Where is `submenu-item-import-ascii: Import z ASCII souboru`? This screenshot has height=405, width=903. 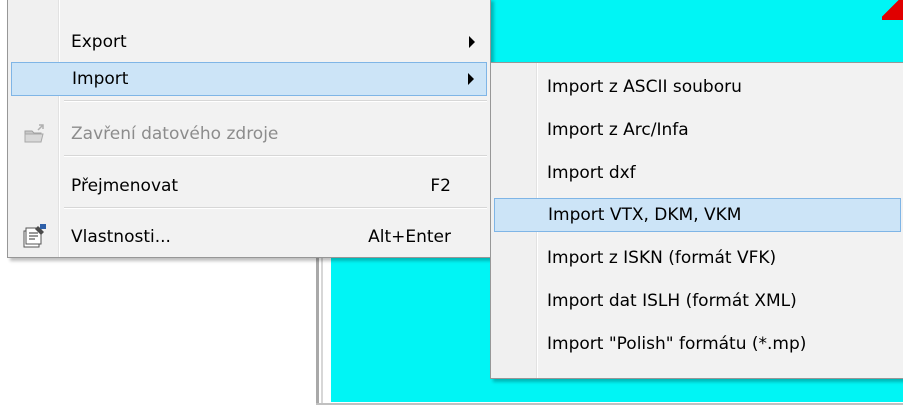
submenu-item-import-ascii: Import z ASCII souboru is located at coordinates (697, 87).